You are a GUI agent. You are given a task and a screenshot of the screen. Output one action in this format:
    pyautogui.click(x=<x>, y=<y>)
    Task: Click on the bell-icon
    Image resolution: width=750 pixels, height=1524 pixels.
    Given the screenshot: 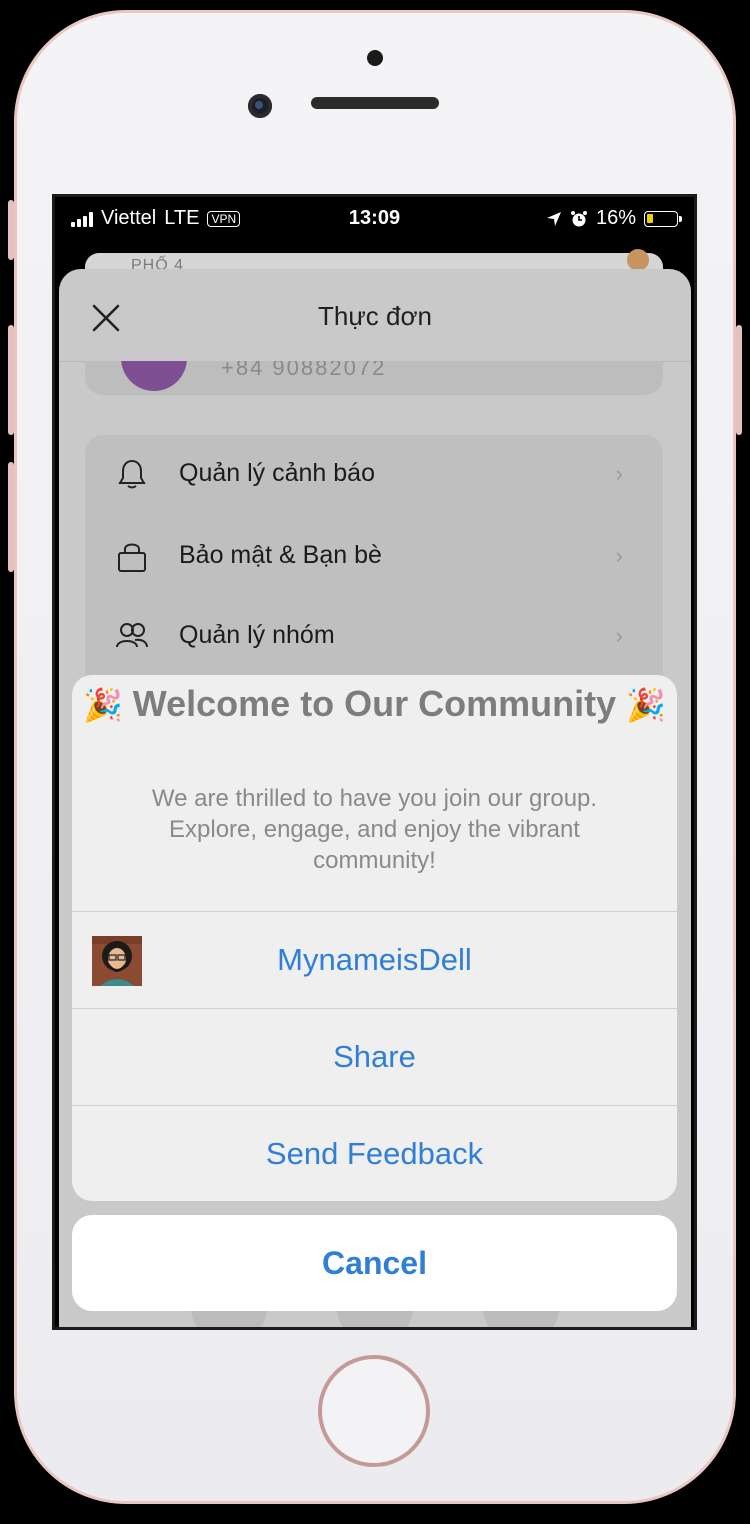 What is the action you would take?
    pyautogui.click(x=132, y=474)
    